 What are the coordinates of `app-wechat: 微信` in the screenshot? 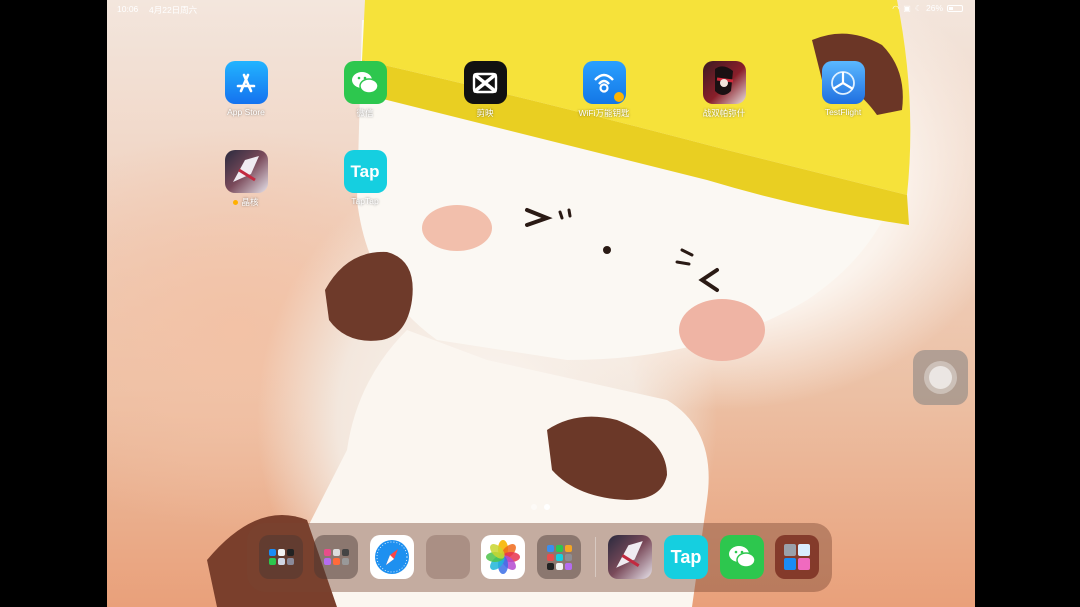 It's located at (365, 90).